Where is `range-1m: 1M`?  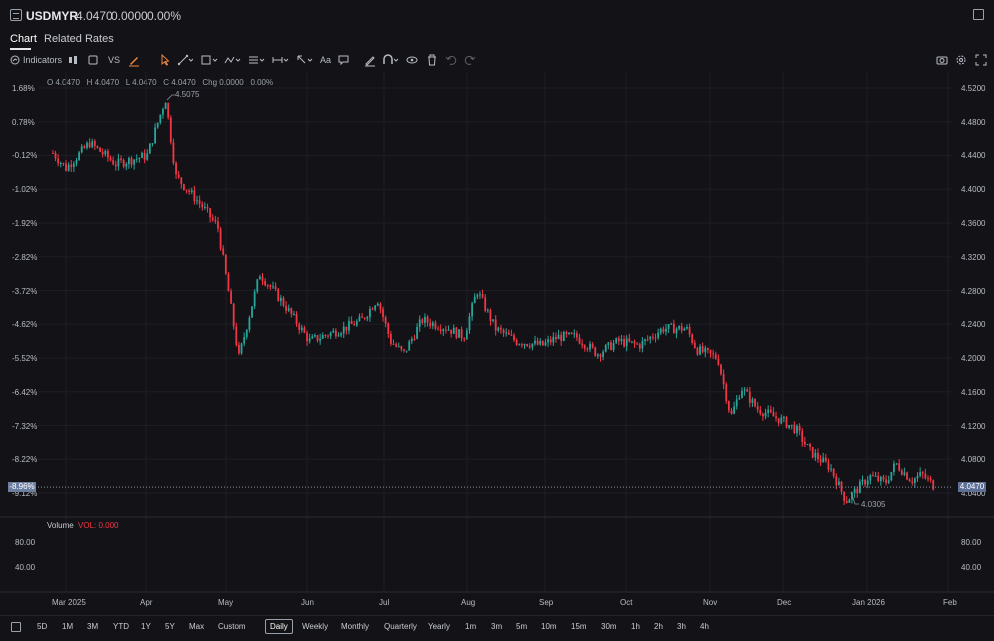
range-1m: 1M is located at coordinates (67, 626).